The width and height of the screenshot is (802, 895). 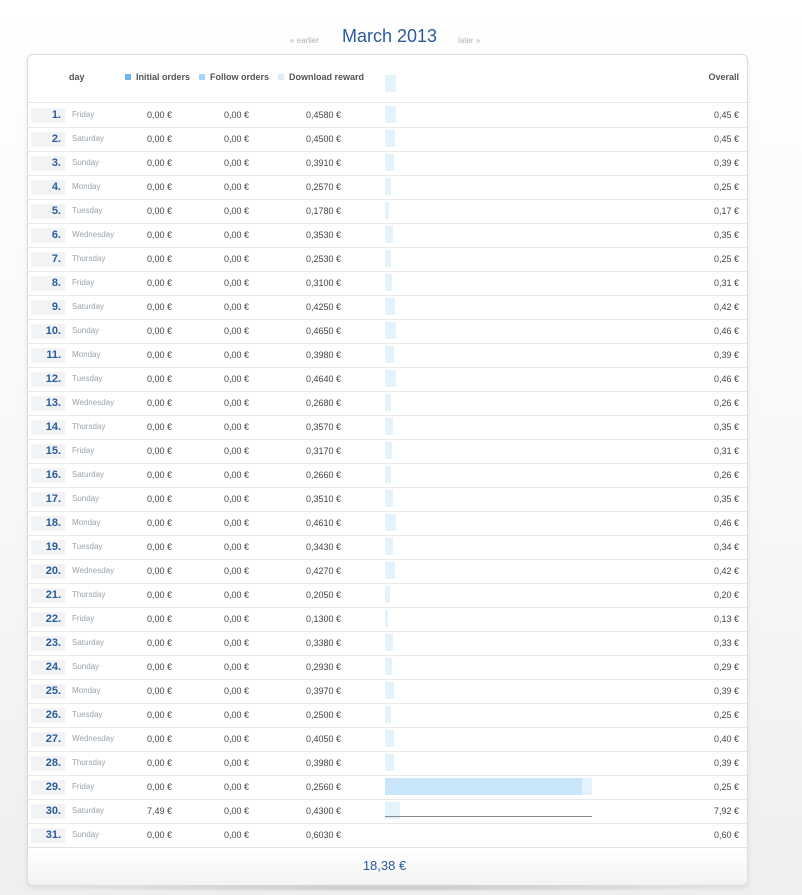 I want to click on table-row: 22. Friday 0,00 € 0,00 € 0,1300 € 0,13 €, so click(x=387, y=620).